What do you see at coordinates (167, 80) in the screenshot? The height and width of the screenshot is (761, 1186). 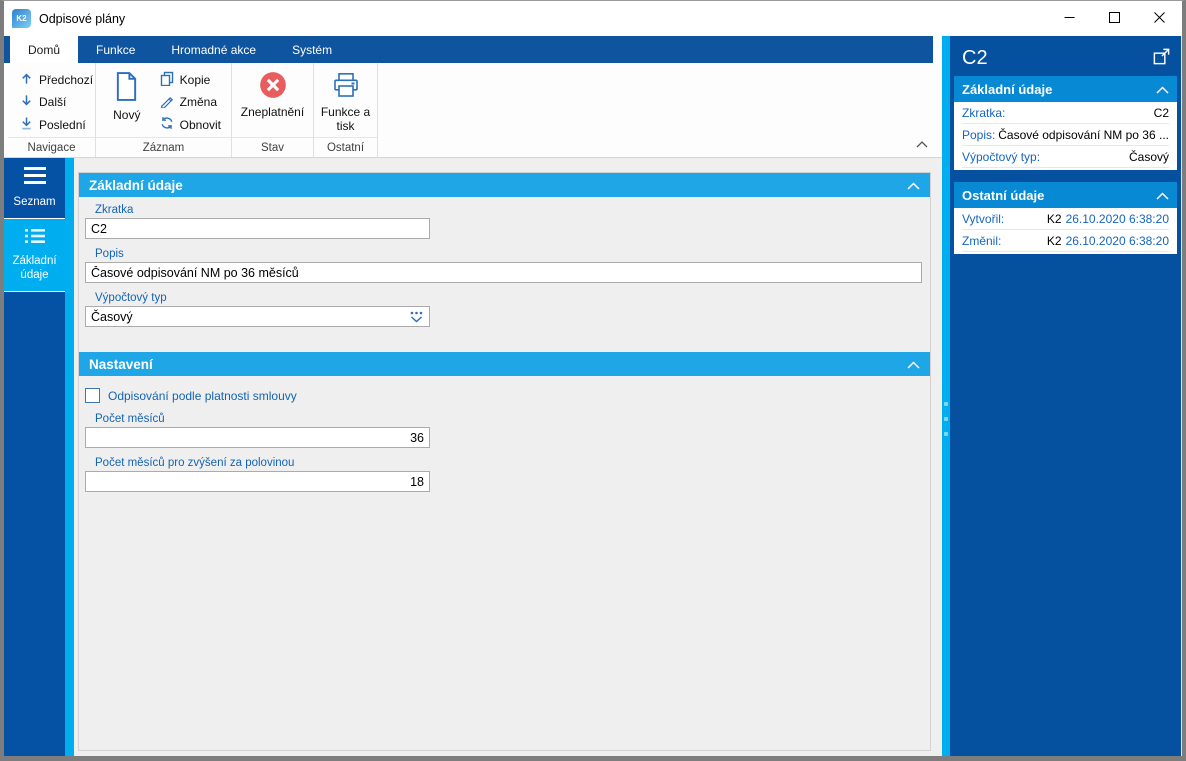 I see `copy-icon` at bounding box center [167, 80].